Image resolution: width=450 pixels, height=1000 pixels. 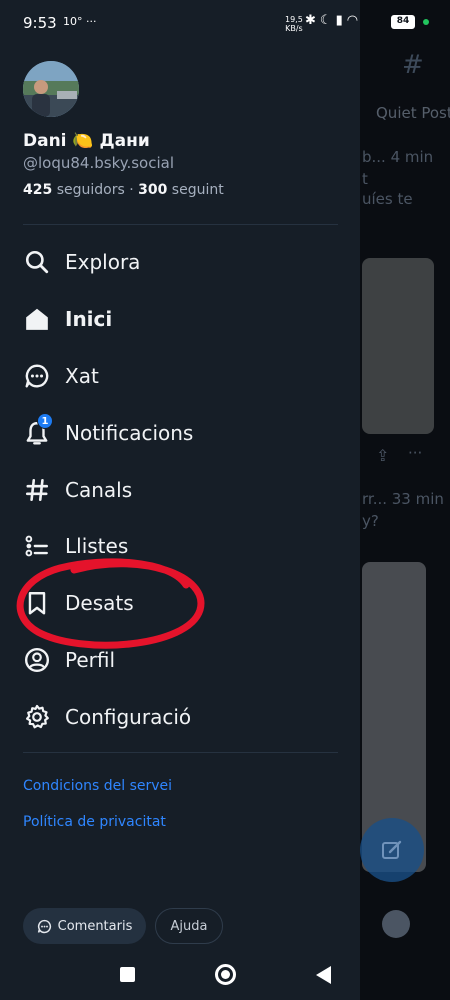 I want to click on followers-count: 425, so click(x=38, y=190).